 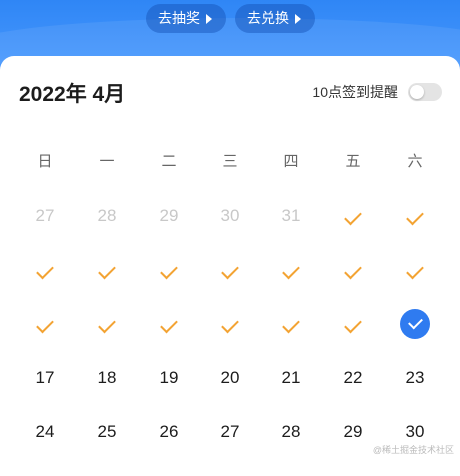 I want to click on weekday-header-row: 日一二三四五六, so click(x=230, y=174).